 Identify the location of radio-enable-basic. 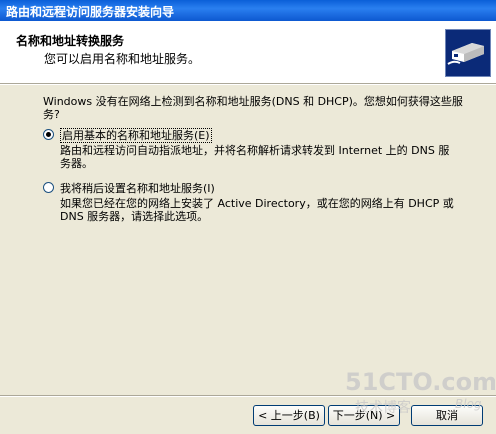
(48, 134).